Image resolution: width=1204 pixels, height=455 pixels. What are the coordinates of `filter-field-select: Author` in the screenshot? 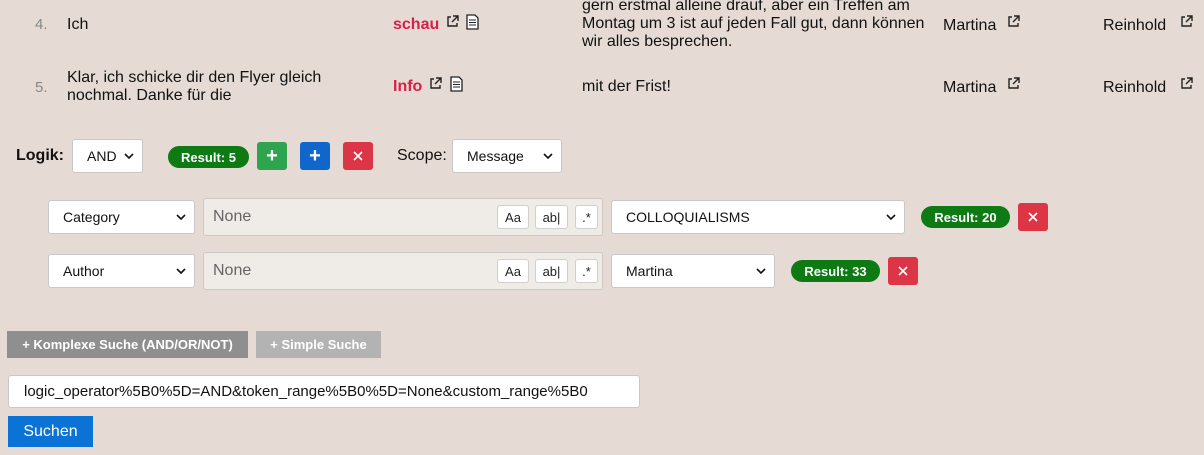 It's located at (121, 271).